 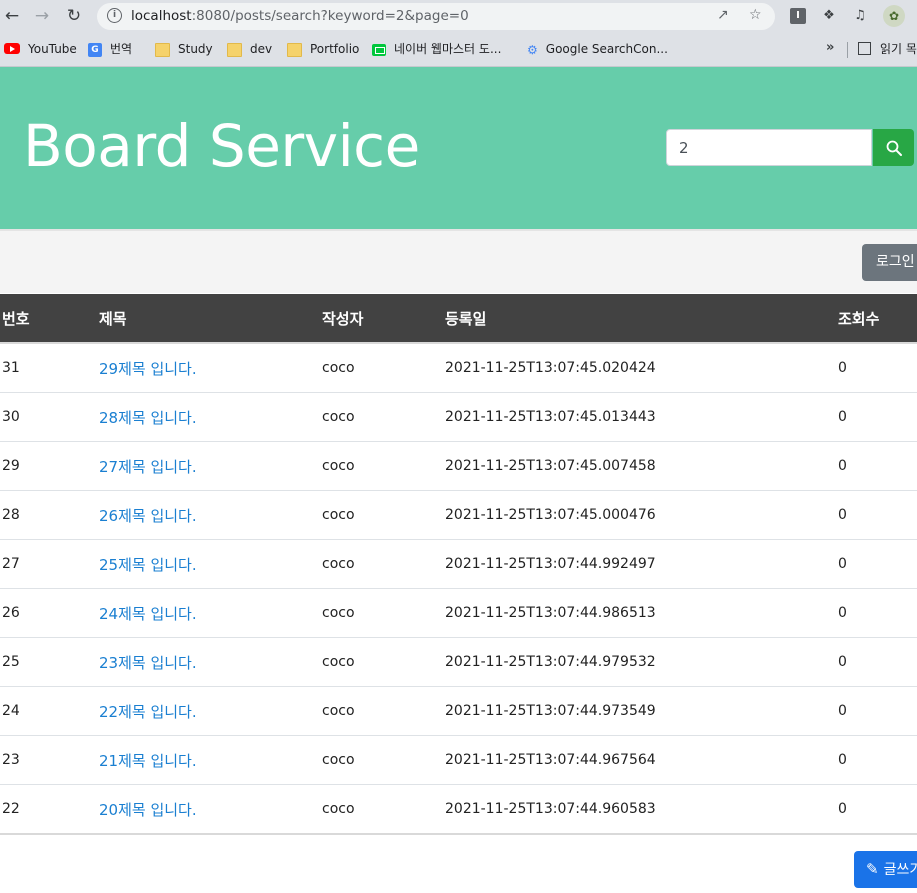 I want to click on post-title-link: 29제목 입니다., so click(x=148, y=369).